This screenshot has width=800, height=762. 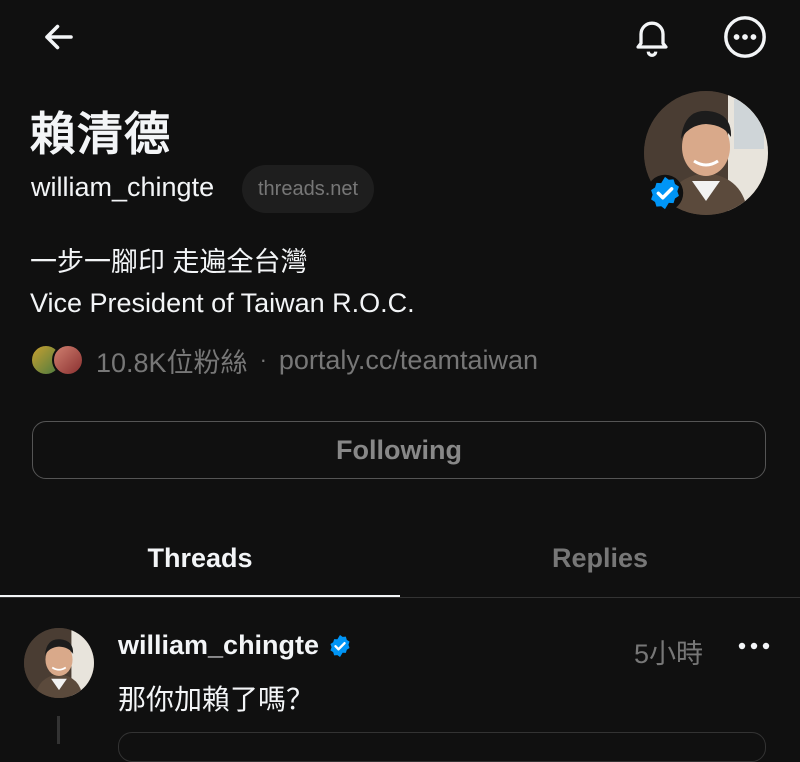 What do you see at coordinates (100, 134) in the screenshot?
I see `display-name: 賴清德` at bounding box center [100, 134].